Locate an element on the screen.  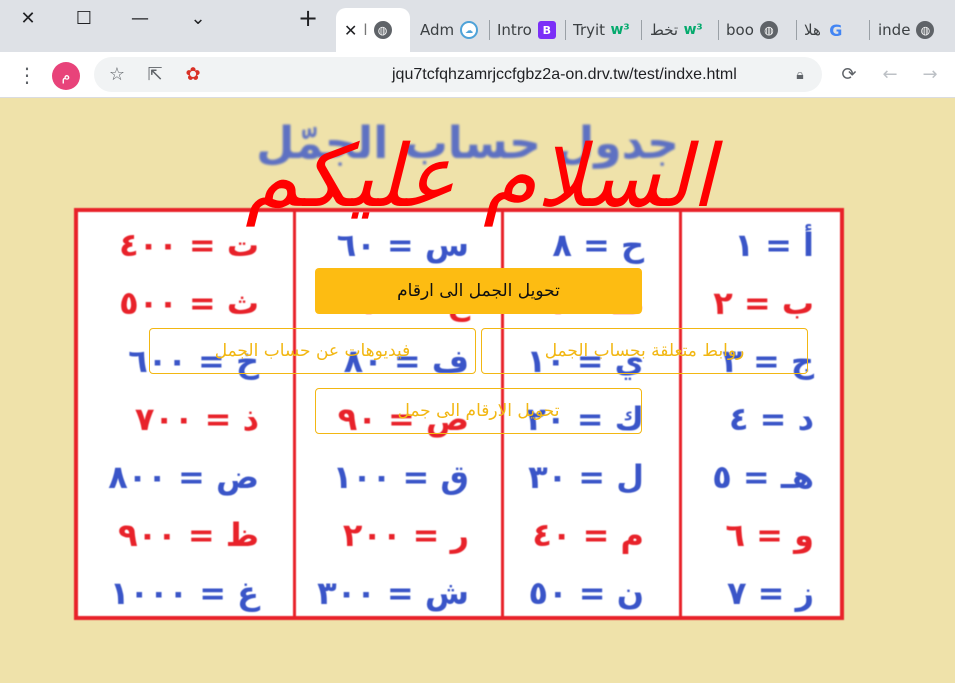
tab-hala: هلا G is located at coordinates (833, 30).